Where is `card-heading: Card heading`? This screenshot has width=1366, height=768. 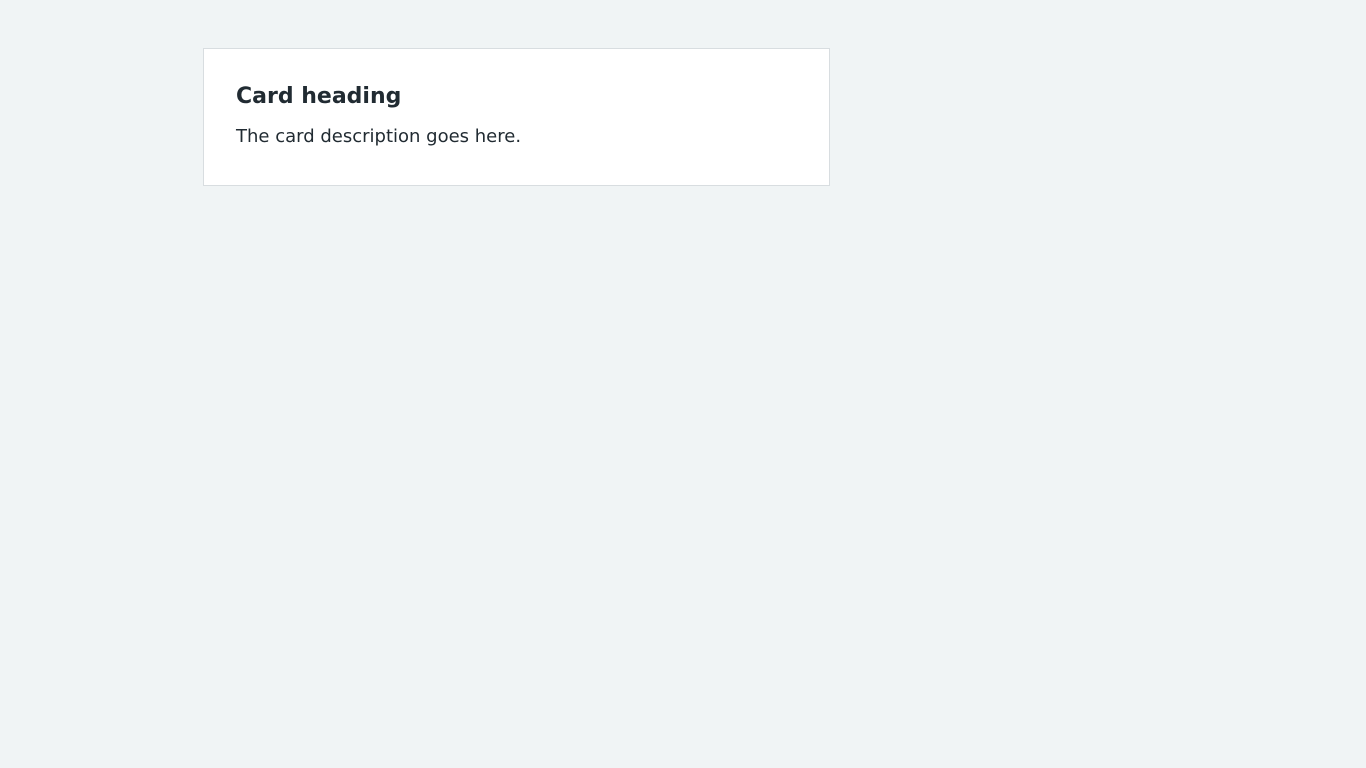
card-heading: Card heading is located at coordinates (319, 96).